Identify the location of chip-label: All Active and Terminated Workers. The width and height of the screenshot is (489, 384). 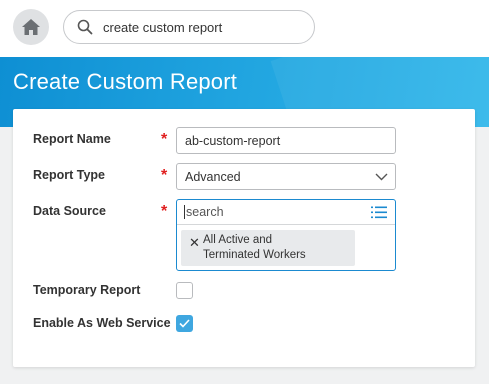
(278, 248).